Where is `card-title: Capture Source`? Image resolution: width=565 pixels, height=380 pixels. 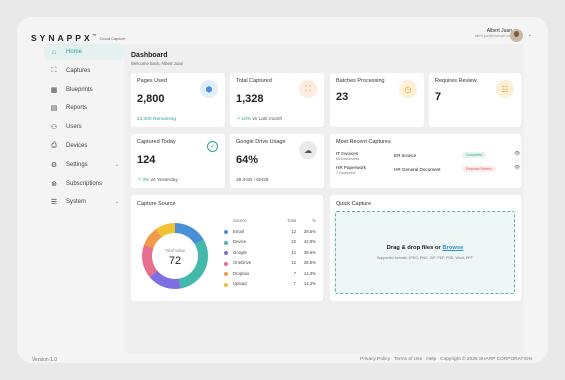
card-title: Capture Source is located at coordinates (156, 204).